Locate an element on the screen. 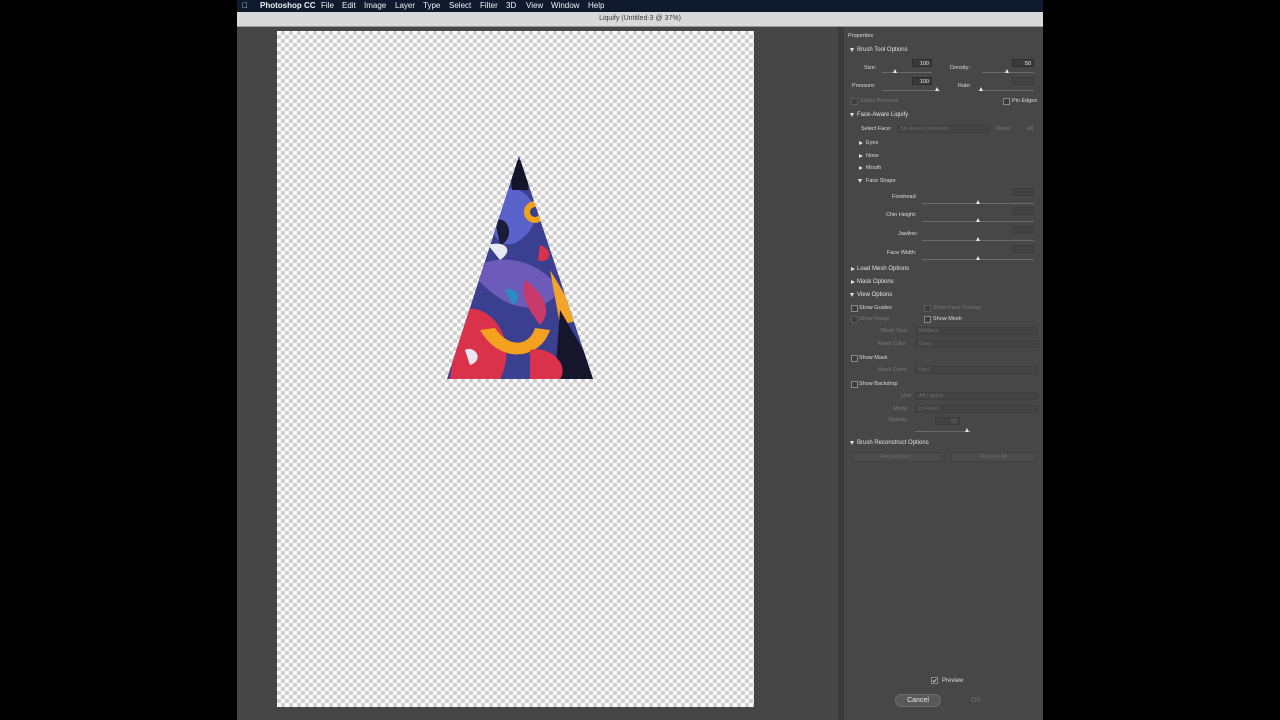  menu-help: Help is located at coordinates (596, 6).